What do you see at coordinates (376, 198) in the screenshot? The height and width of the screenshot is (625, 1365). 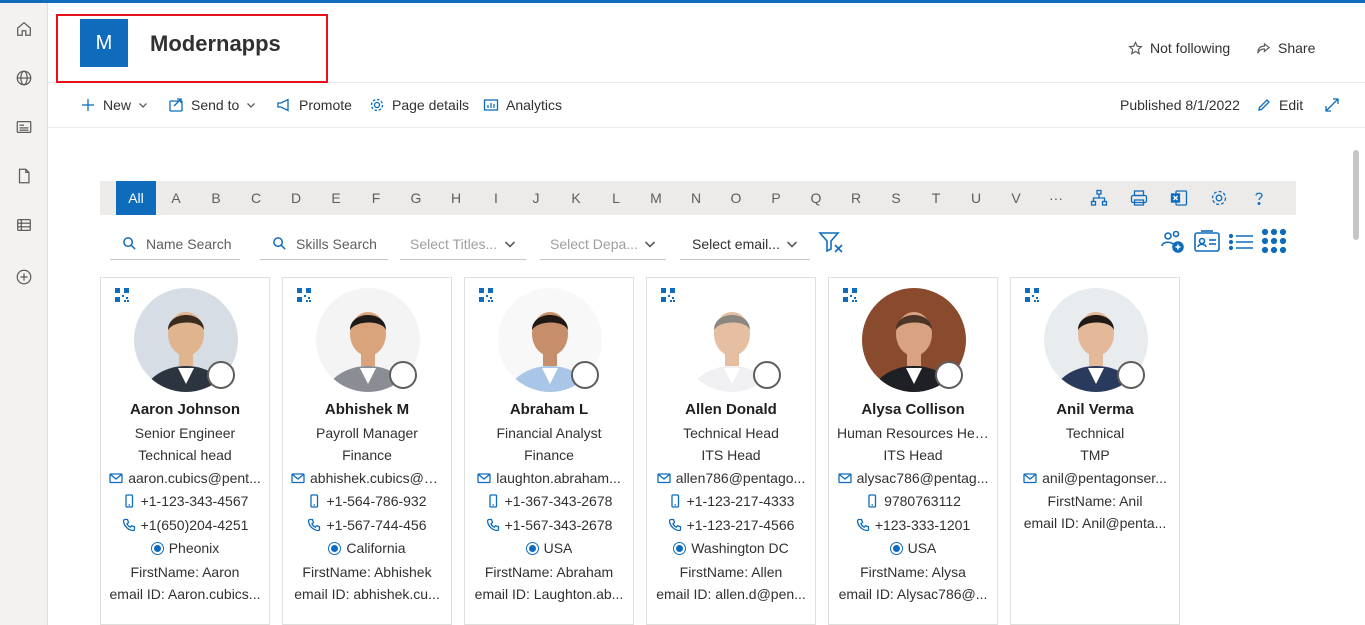 I see `alpha-filter-letter: F` at bounding box center [376, 198].